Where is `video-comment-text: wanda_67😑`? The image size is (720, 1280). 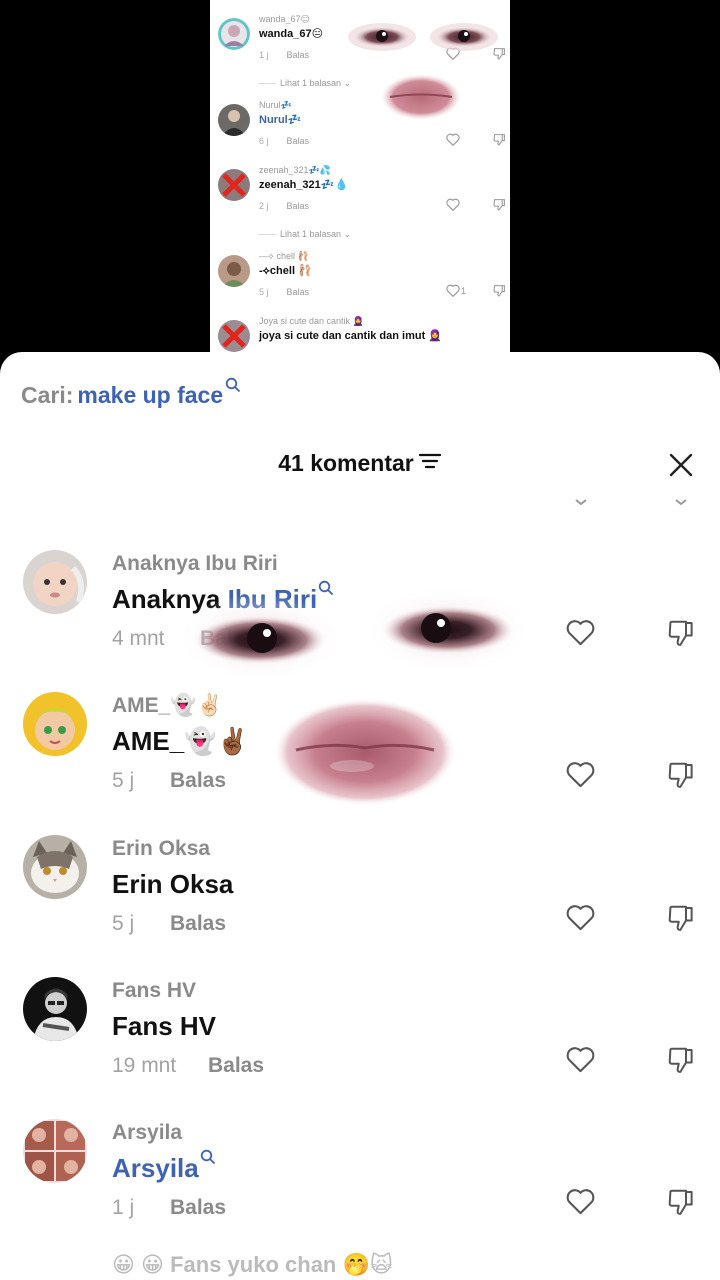
video-comment-text: wanda_67😑 is located at coordinates (291, 34).